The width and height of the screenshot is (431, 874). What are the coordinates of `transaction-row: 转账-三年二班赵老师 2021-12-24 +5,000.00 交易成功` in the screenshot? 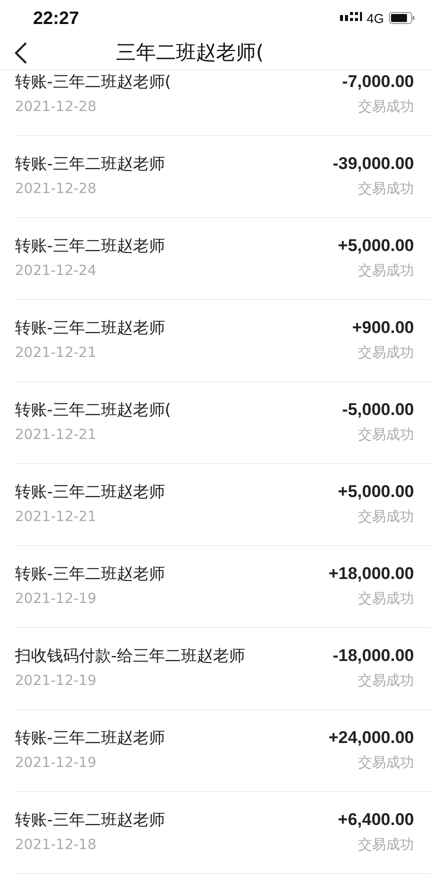 It's located at (223, 259).